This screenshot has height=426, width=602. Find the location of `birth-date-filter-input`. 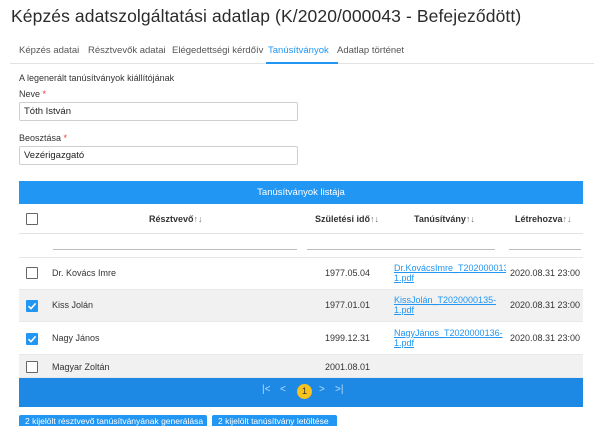

birth-date-filter-input is located at coordinates (354, 249).